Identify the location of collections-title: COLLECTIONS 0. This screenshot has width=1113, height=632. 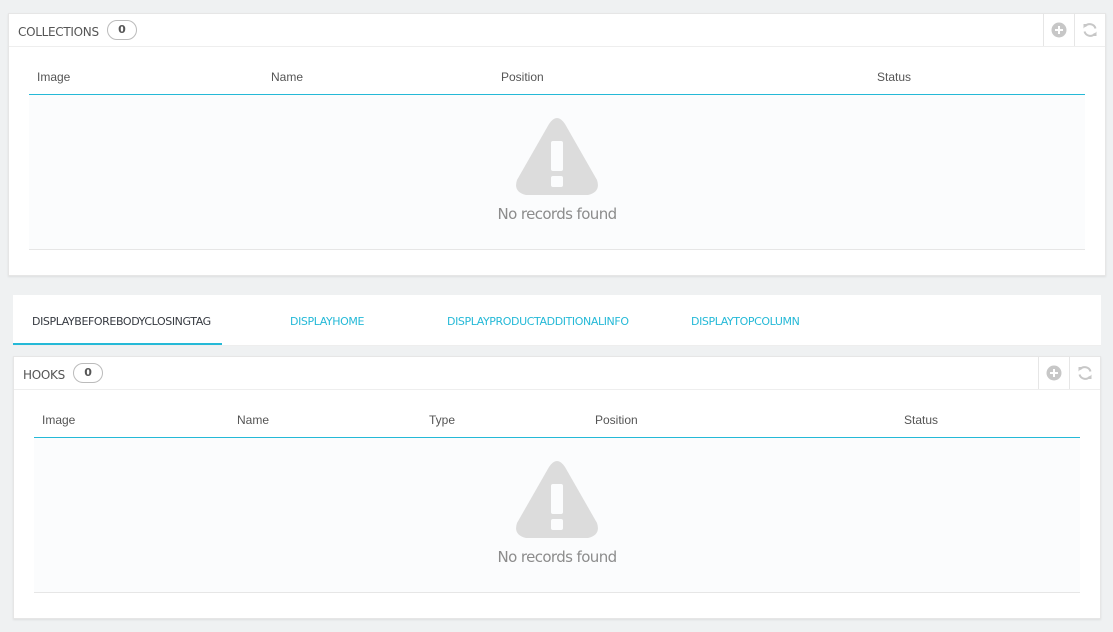
(77, 30).